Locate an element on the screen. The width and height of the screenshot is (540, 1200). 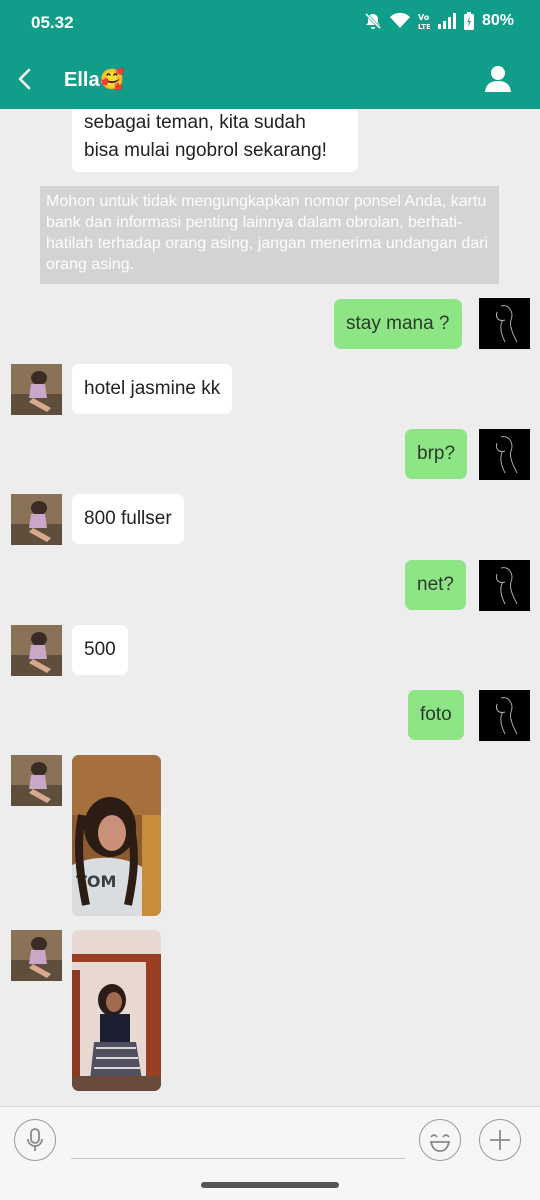
mirror-selfie-photo is located at coordinates (116, 1010).